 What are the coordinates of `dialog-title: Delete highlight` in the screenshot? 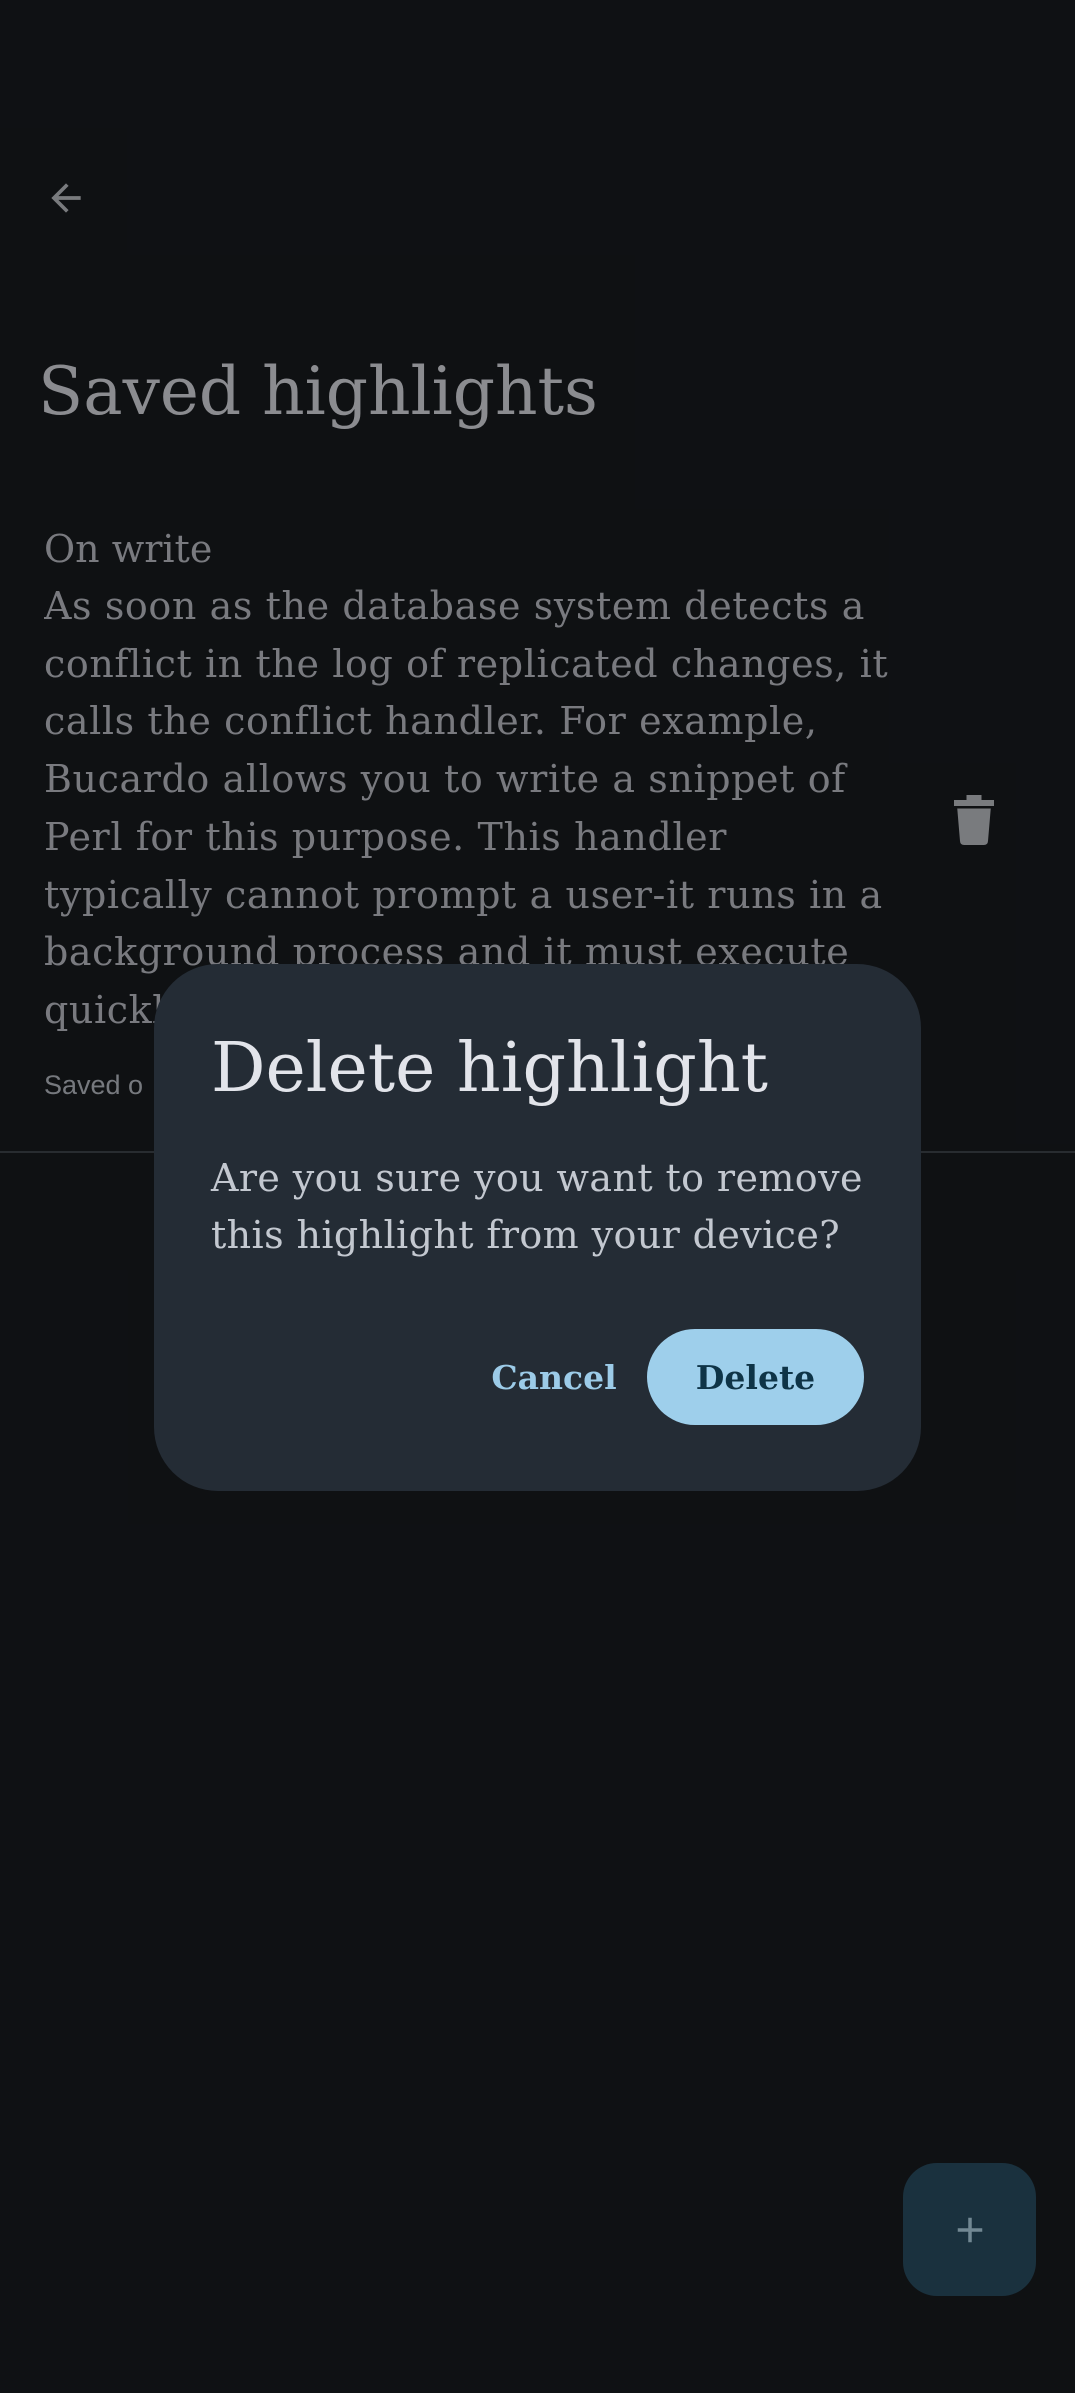 It's located at (489, 1068).